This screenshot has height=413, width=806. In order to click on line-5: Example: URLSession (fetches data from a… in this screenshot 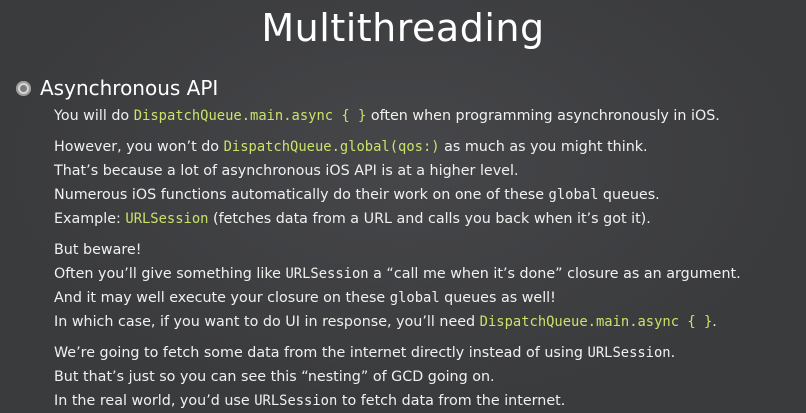, I will do `click(426, 219)`.